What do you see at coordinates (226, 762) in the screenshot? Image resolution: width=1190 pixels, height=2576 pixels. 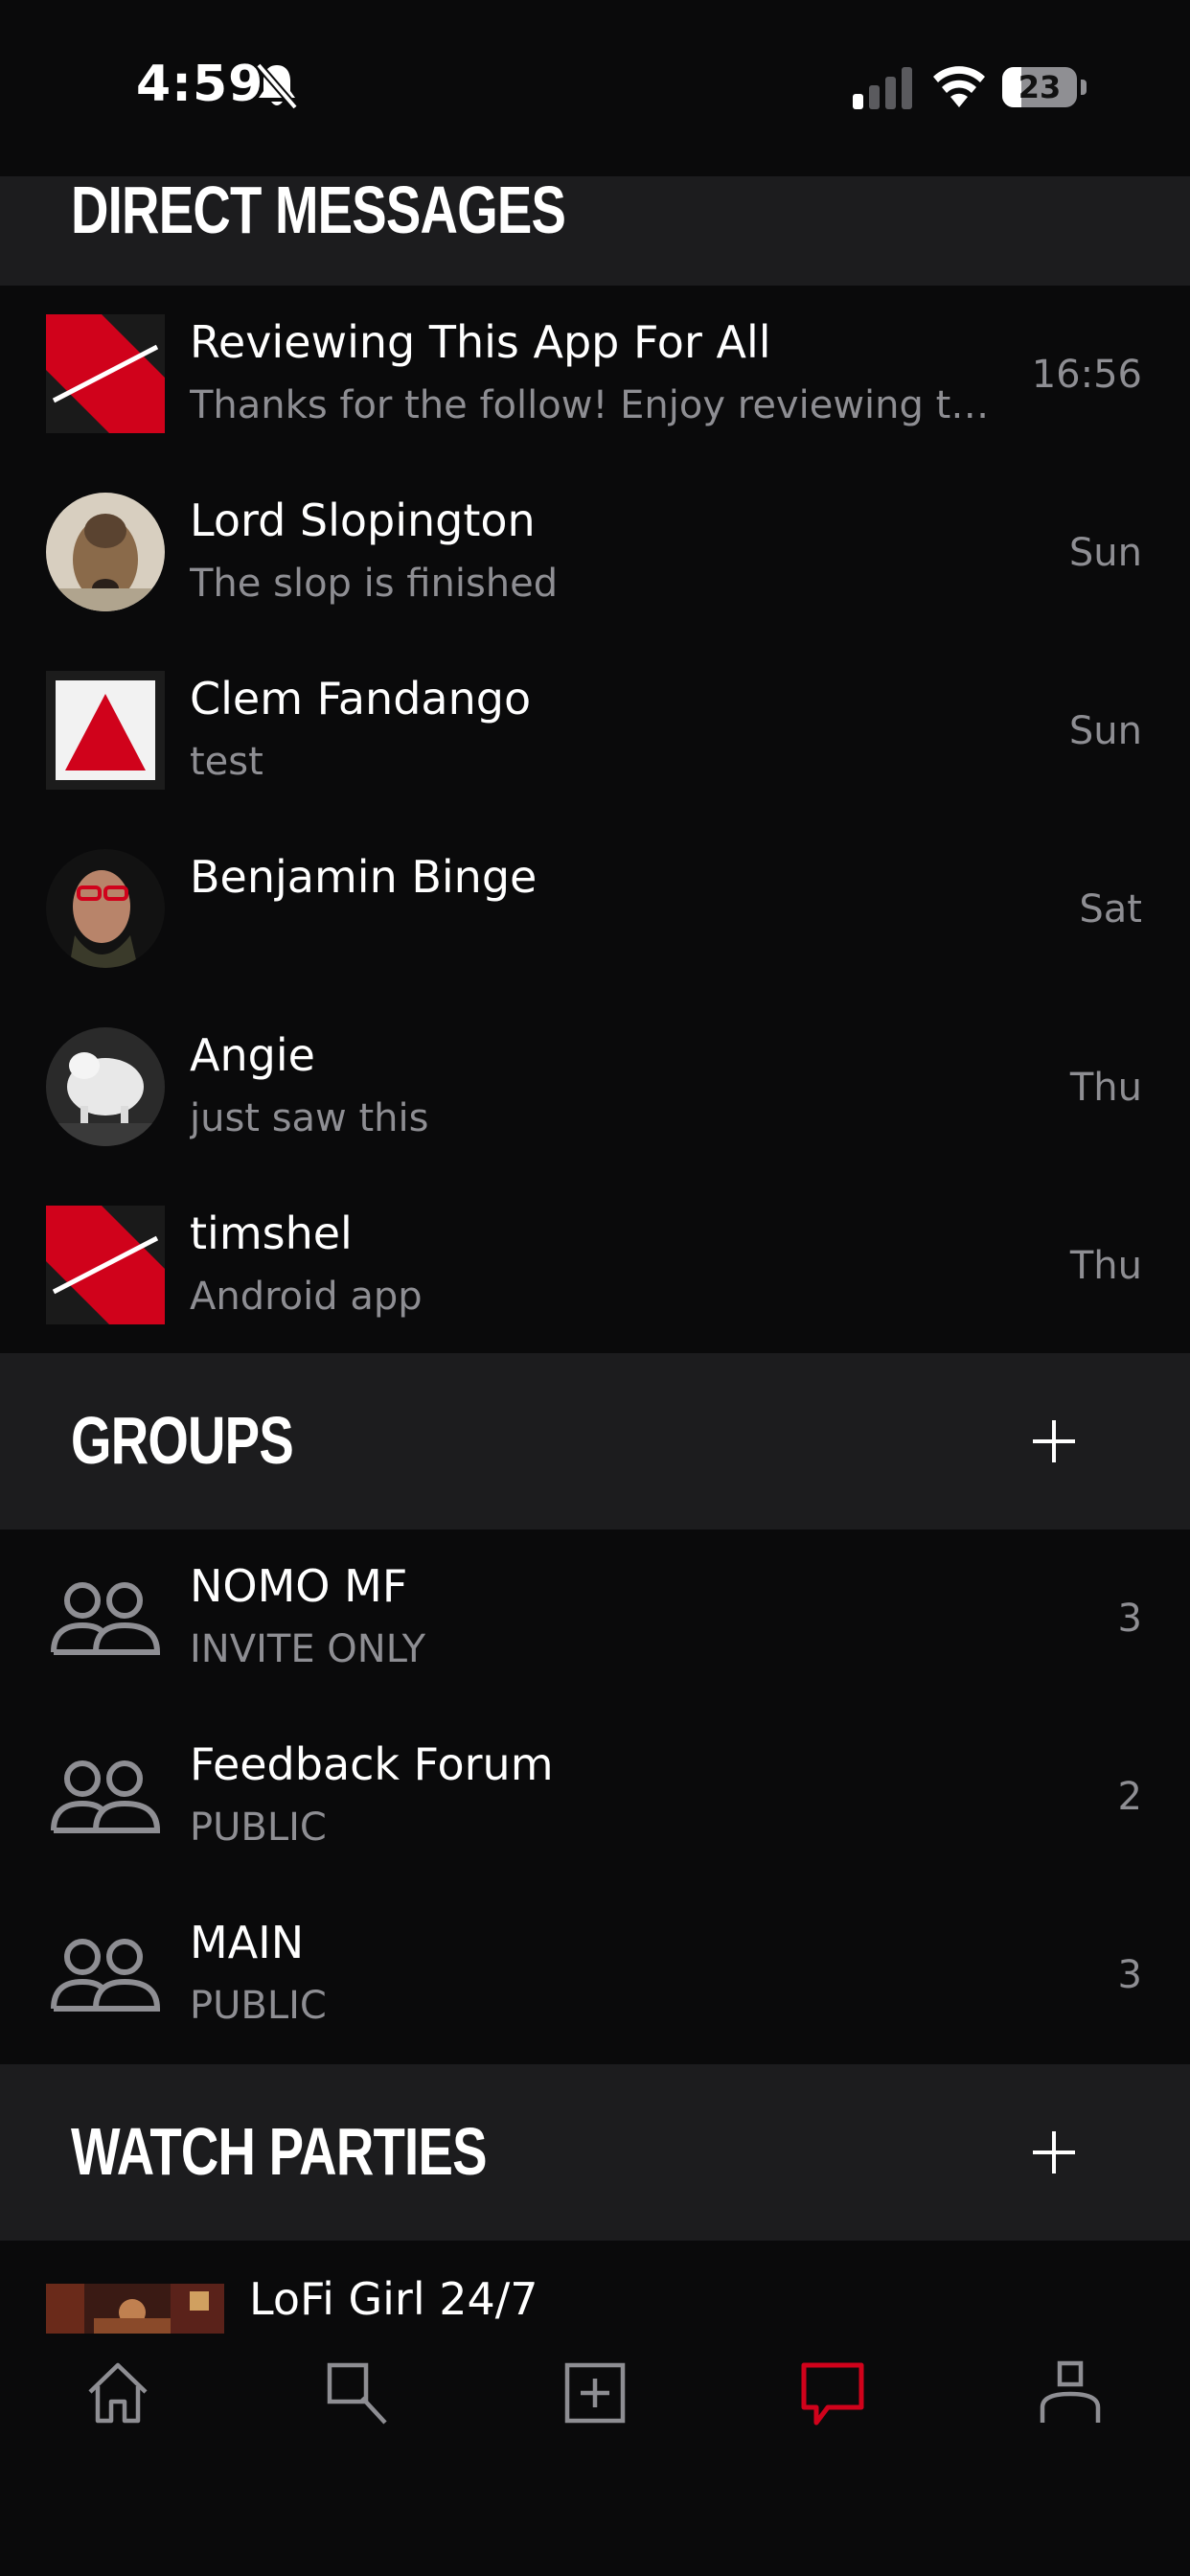 I see `dm-preview: test` at bounding box center [226, 762].